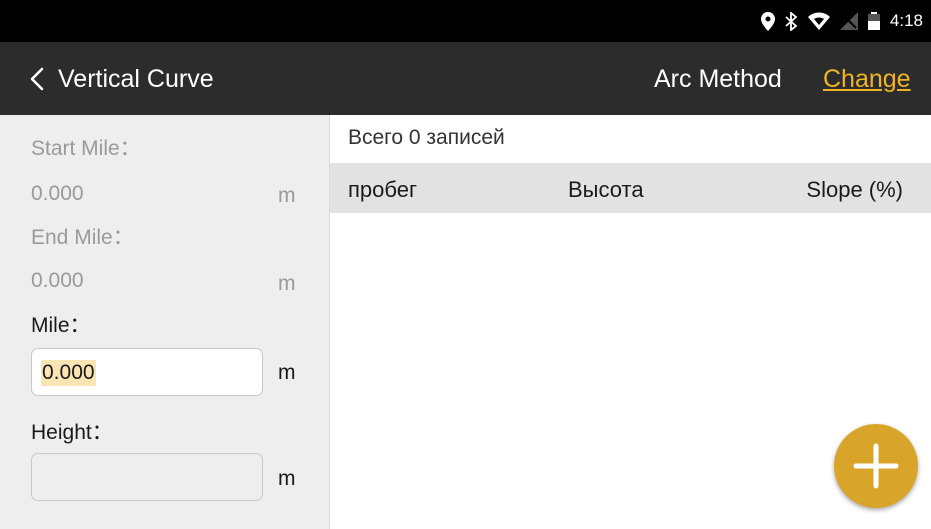 Image resolution: width=931 pixels, height=529 pixels. I want to click on column-header-mileage: пробег, so click(382, 189).